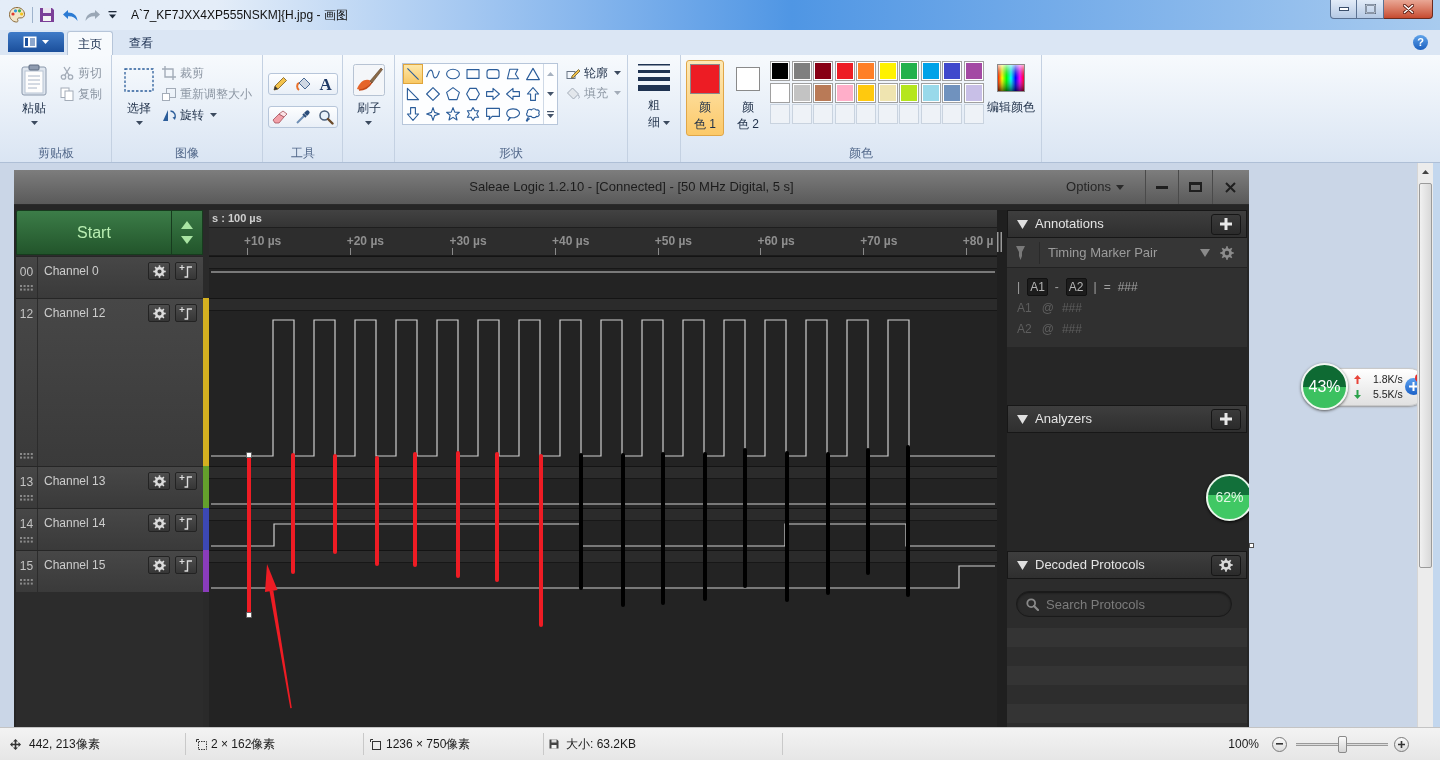  Describe the element at coordinates (325, 84) in the screenshot. I see `text-tool-button: A` at that location.